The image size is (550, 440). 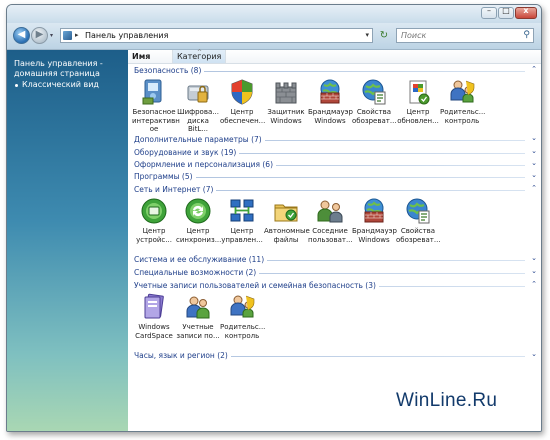 What do you see at coordinates (197, 272) in the screenshot?
I see `group-title: Специальные возможности (2)` at bounding box center [197, 272].